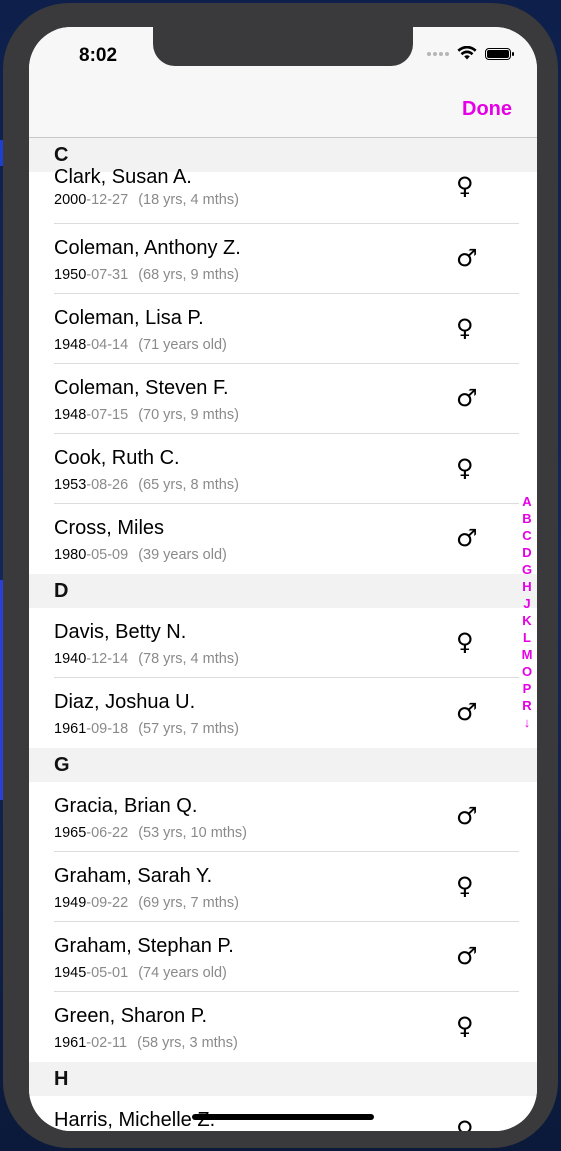 The width and height of the screenshot is (561, 1151). What do you see at coordinates (182, 555) in the screenshot?
I see `contact-age: (39 years old)` at bounding box center [182, 555].